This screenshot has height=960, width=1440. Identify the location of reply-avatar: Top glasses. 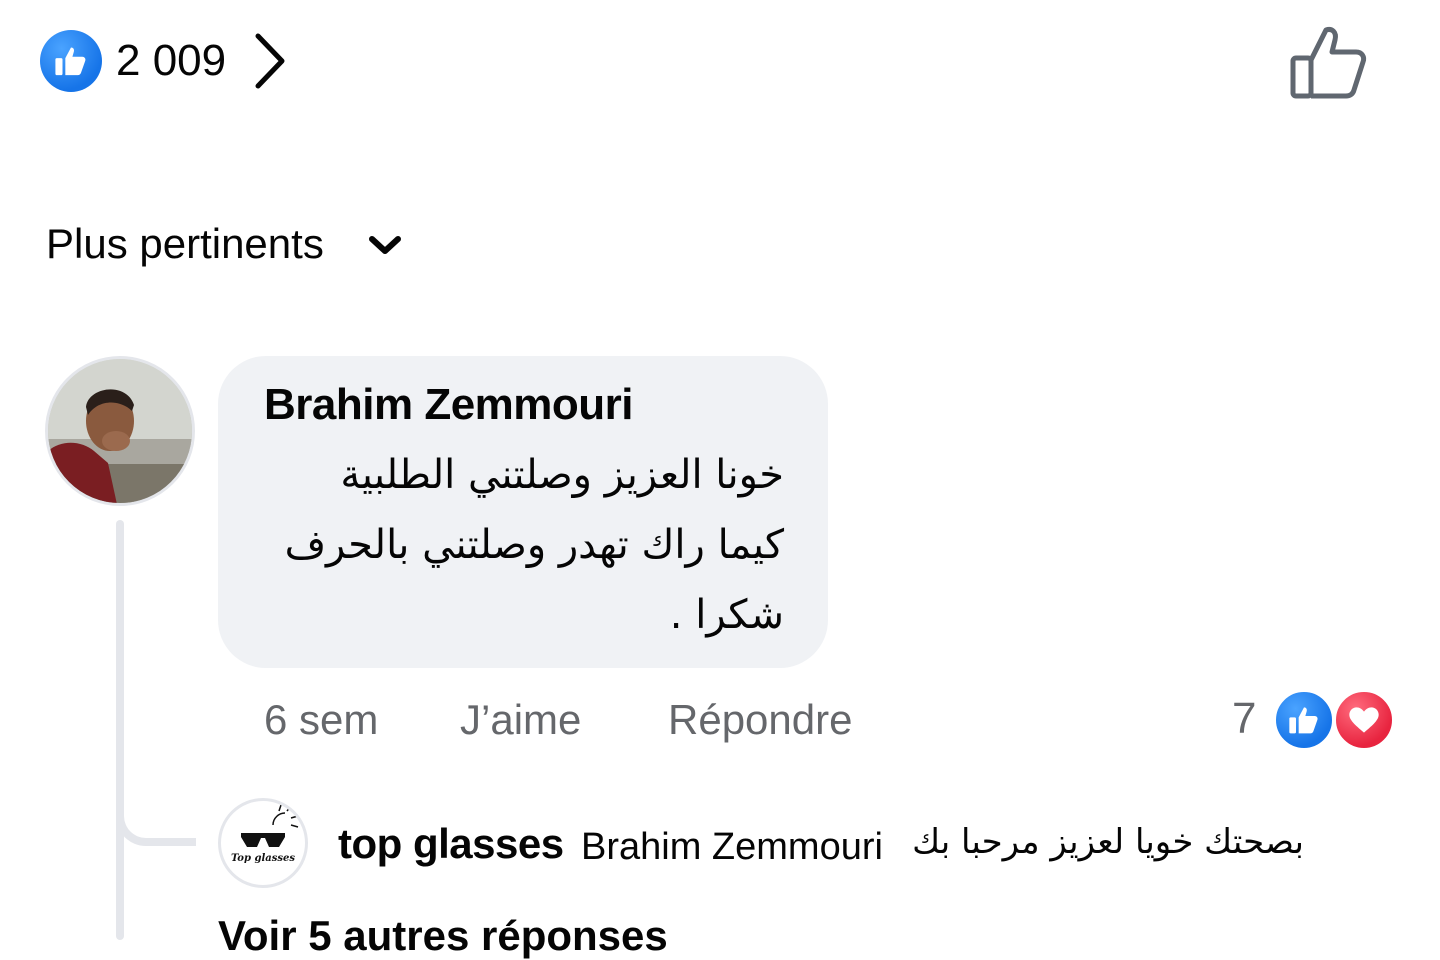
(263, 843).